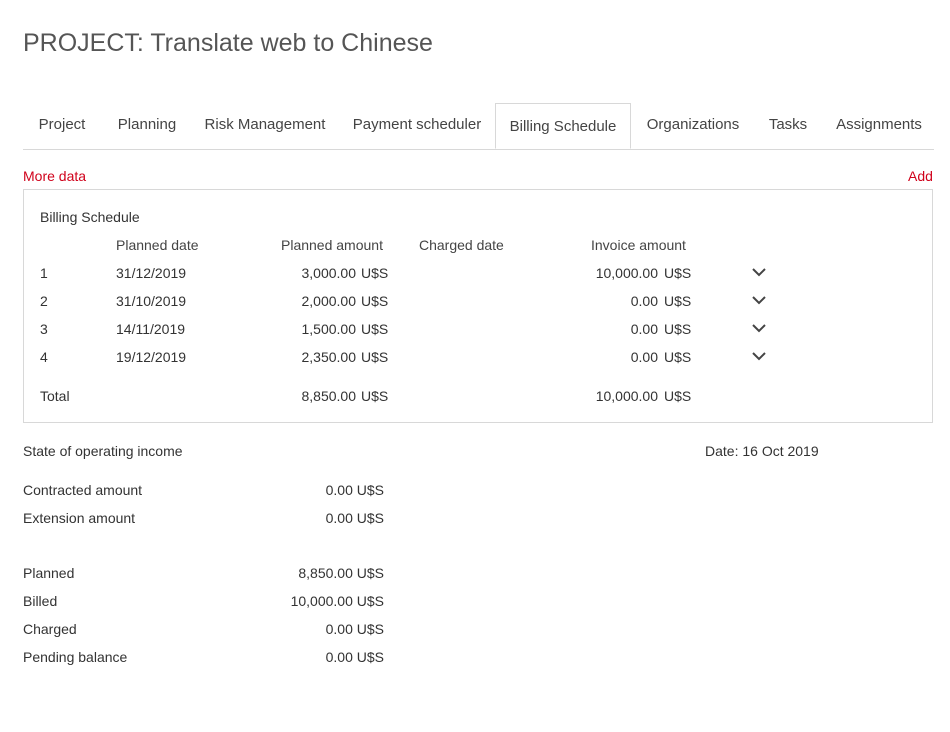  Describe the element at coordinates (329, 396) in the screenshot. I see `total-planned-amount: 8,850.00` at that location.